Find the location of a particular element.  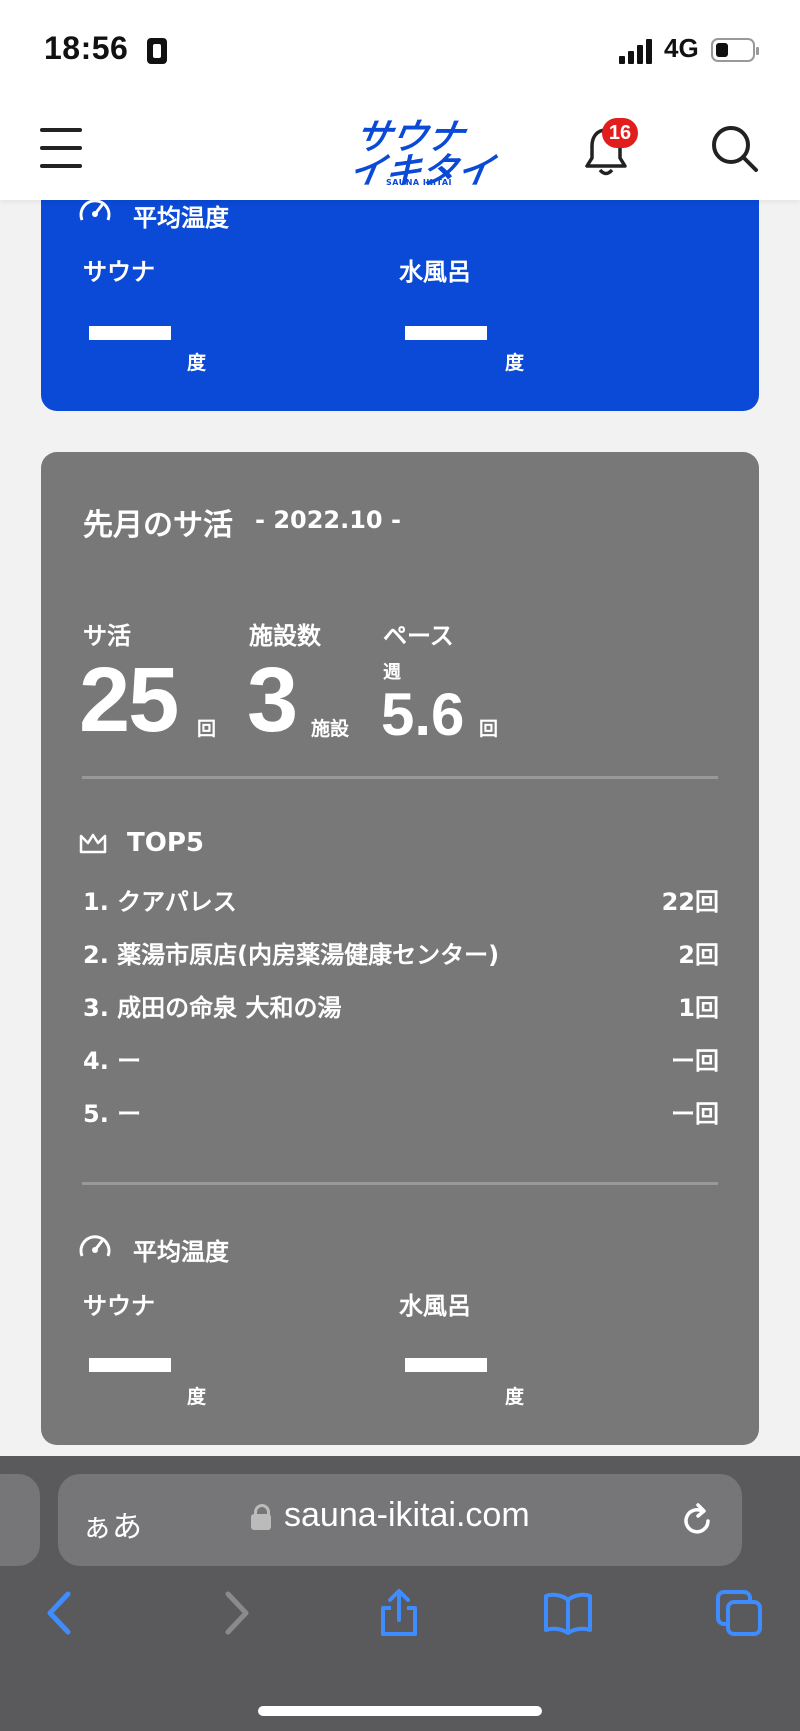

network-type: 4G is located at coordinates (681, 48).